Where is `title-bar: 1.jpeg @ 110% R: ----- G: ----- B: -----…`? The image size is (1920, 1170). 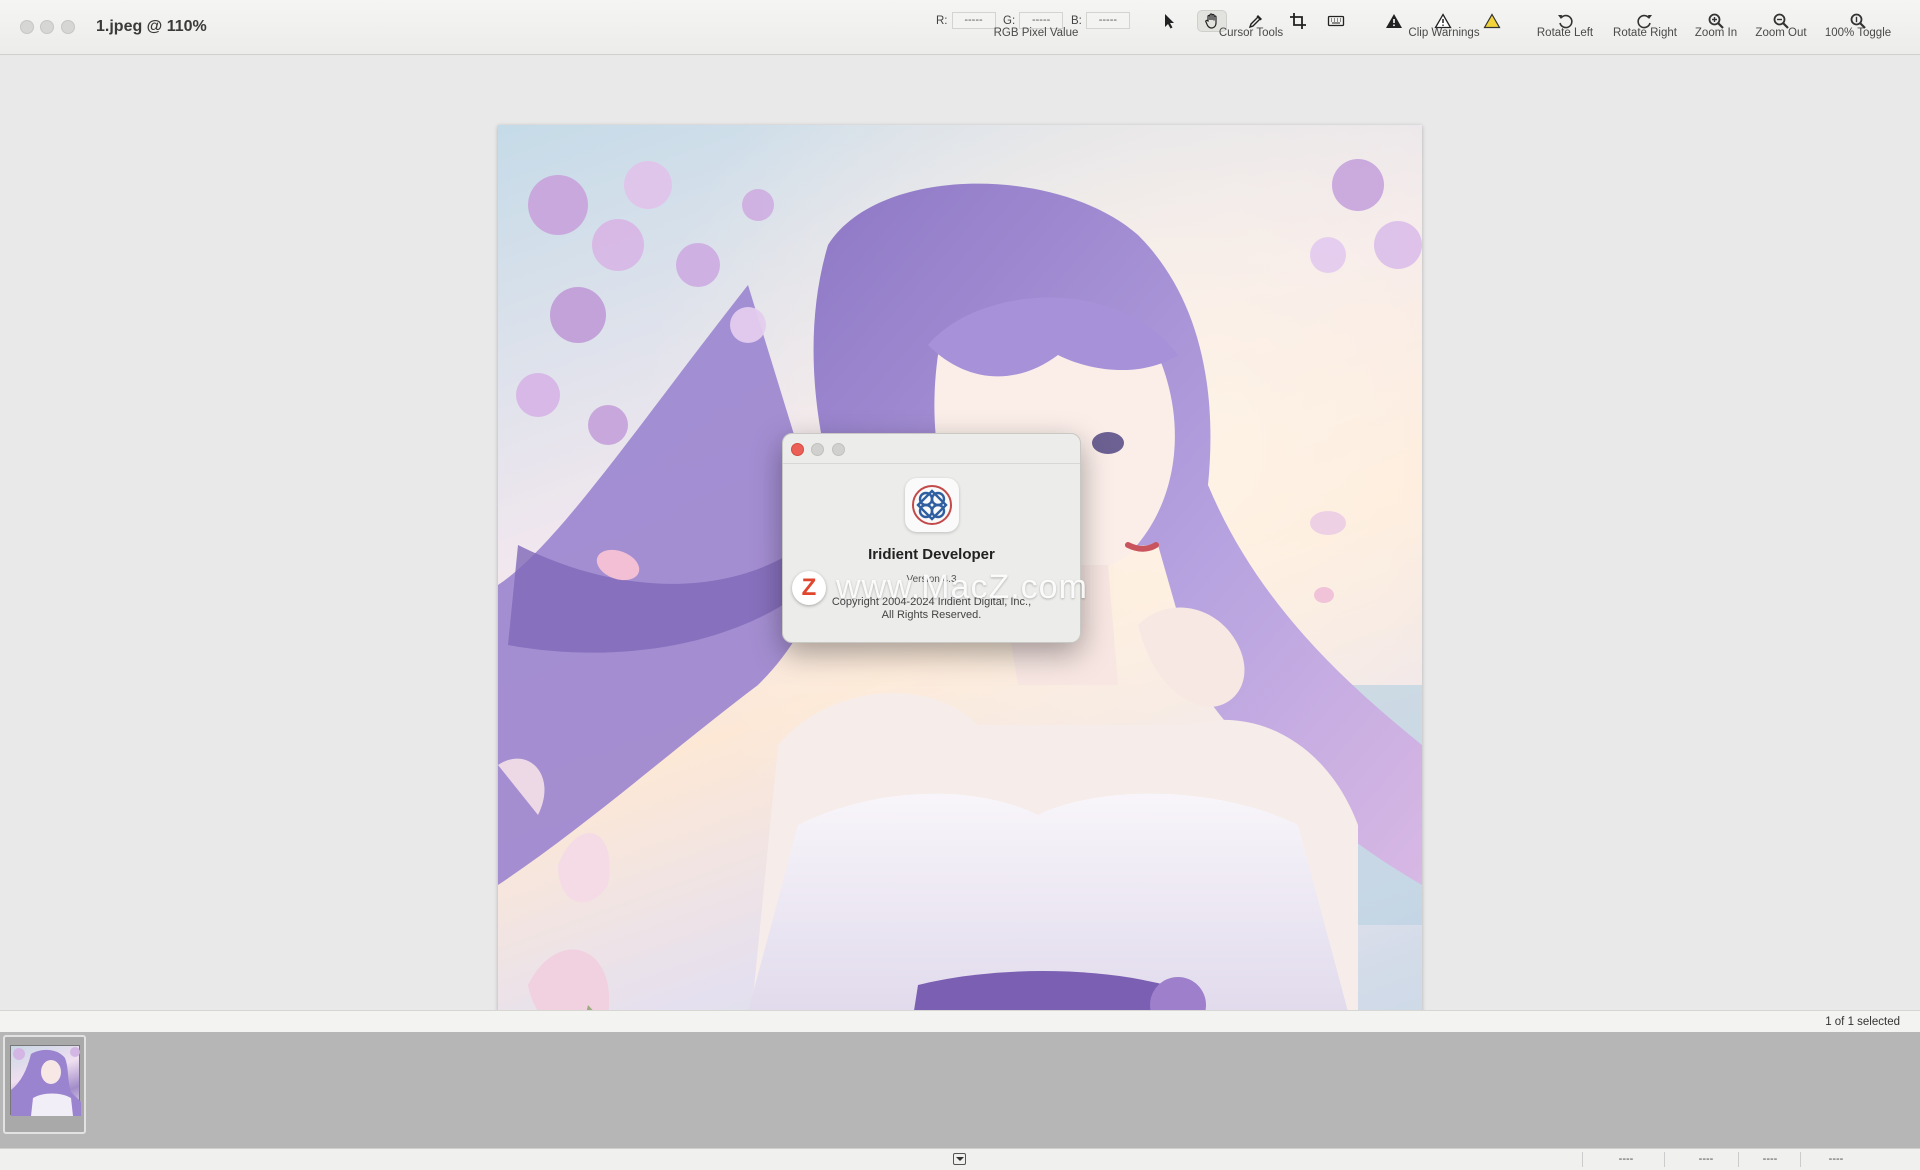 title-bar: 1.jpeg @ 110% R: ----- G: ----- B: -----… is located at coordinates (960, 27).